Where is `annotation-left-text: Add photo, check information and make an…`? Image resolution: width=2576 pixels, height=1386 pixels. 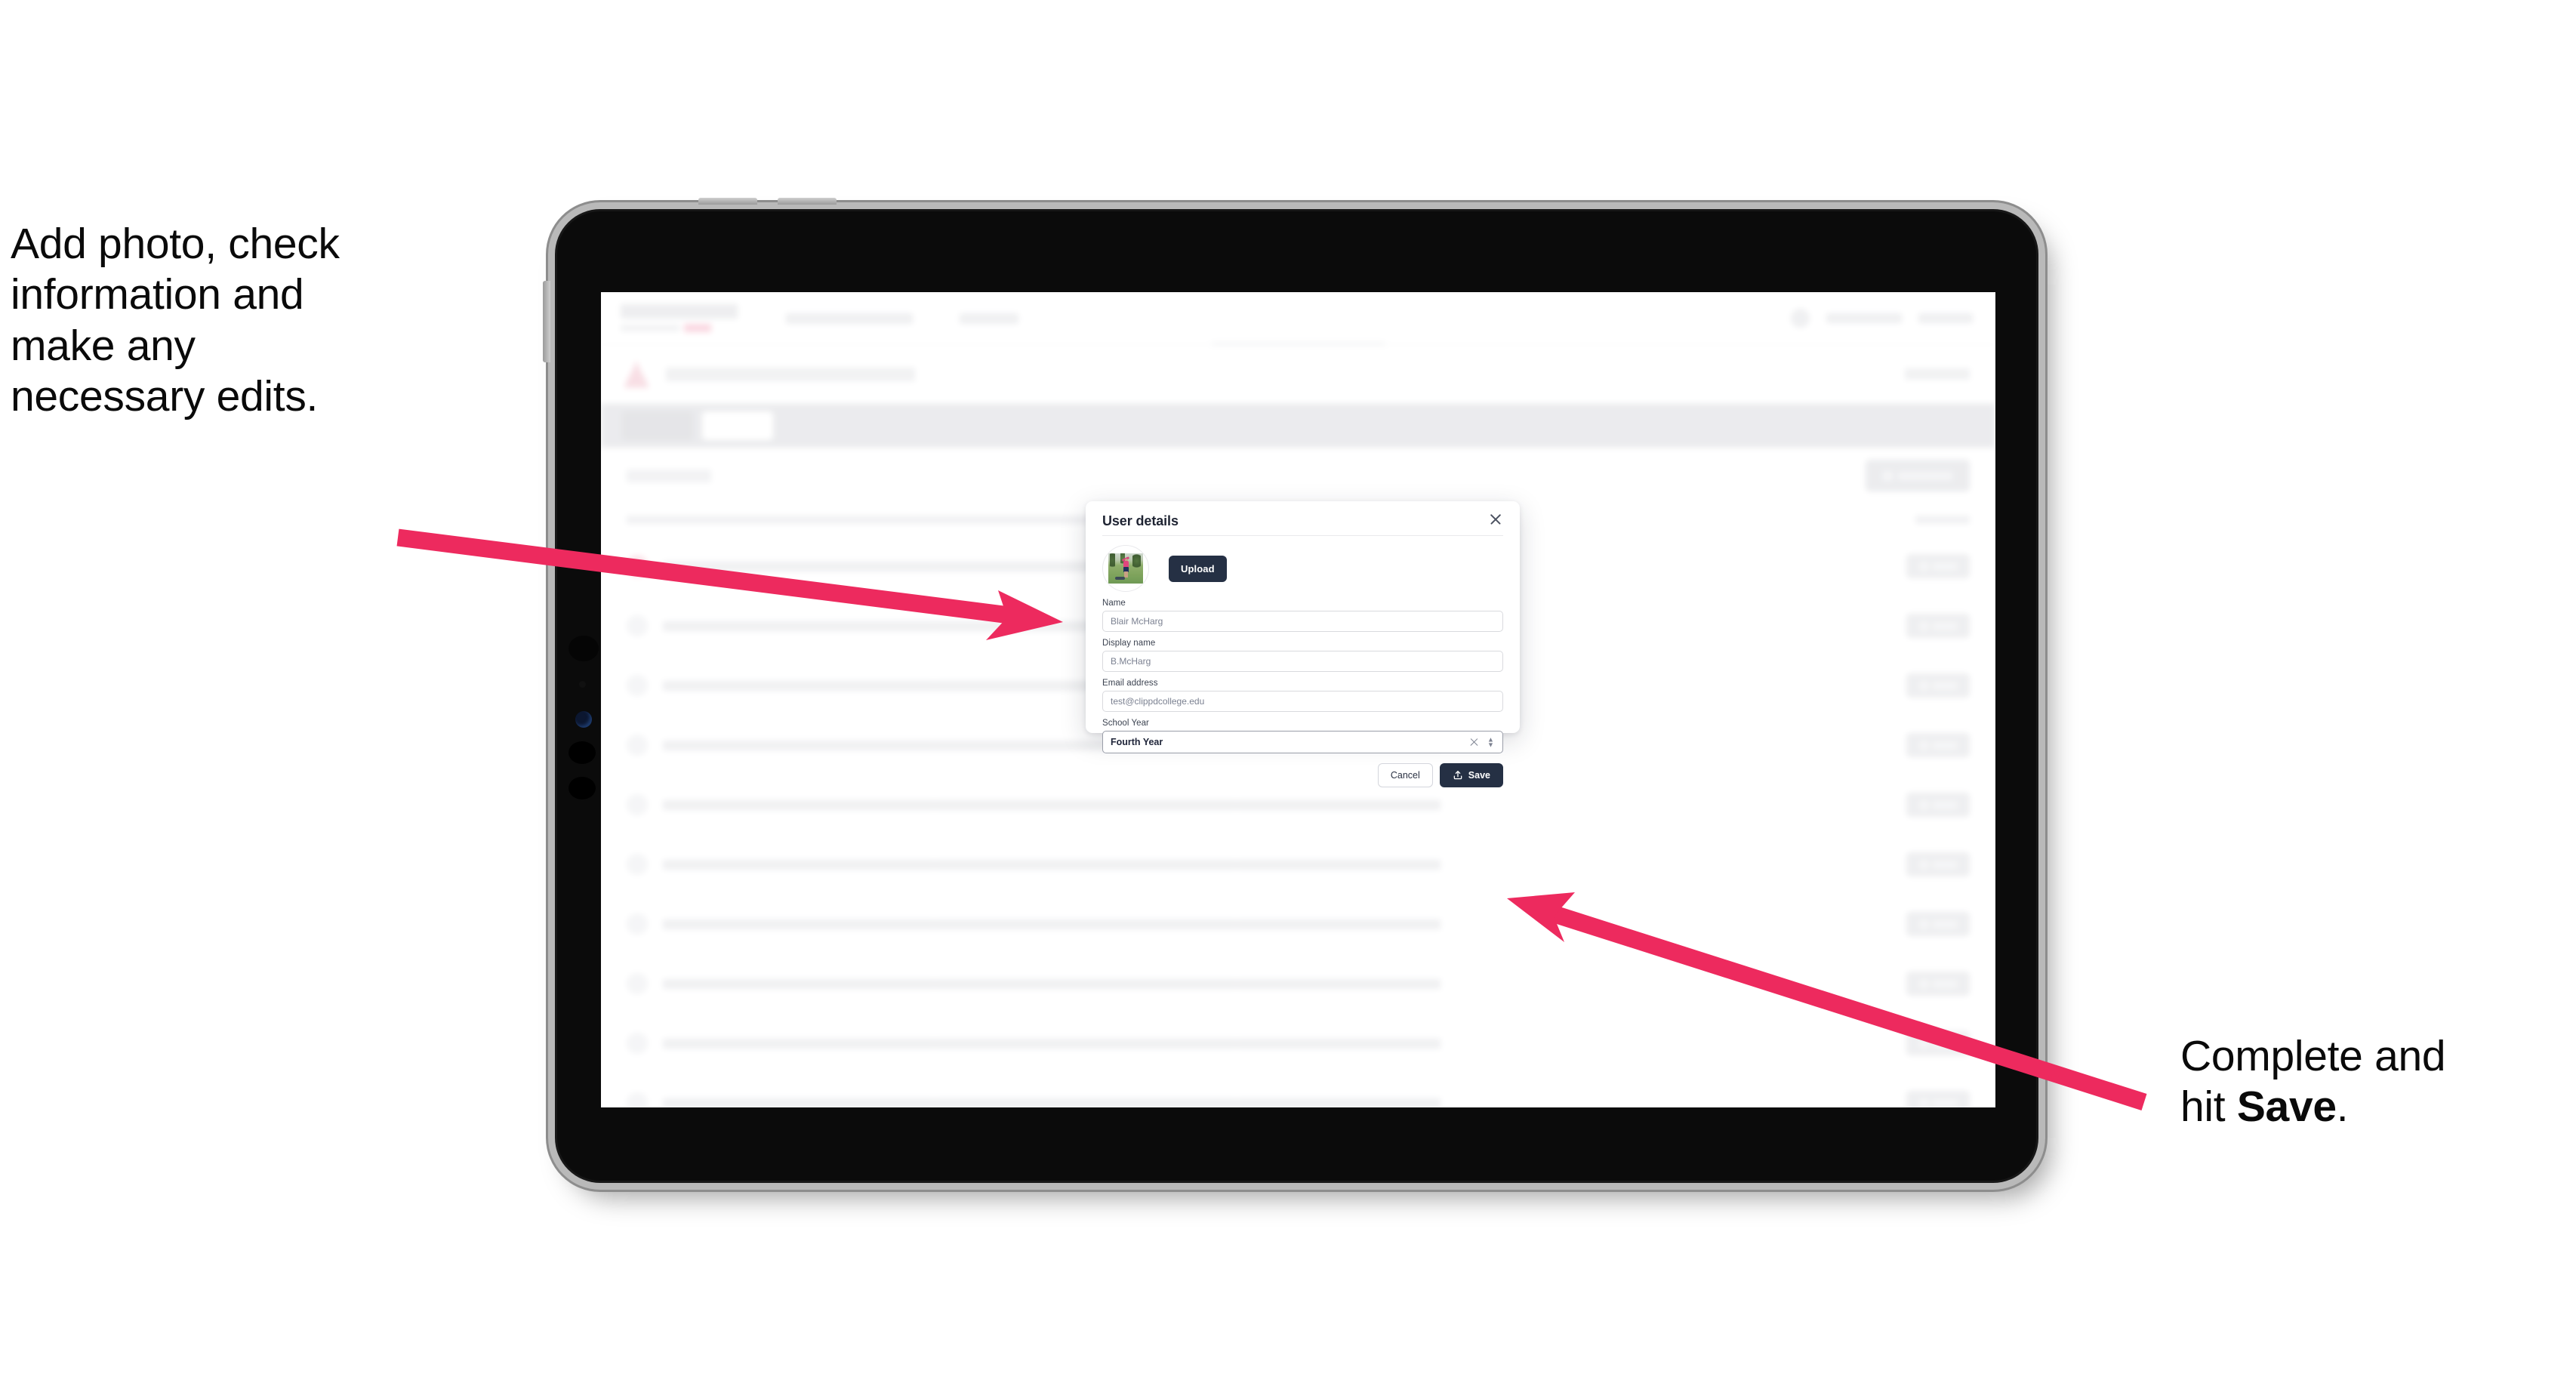
annotation-left-text: Add photo, check information and make an… is located at coordinates (175, 320).